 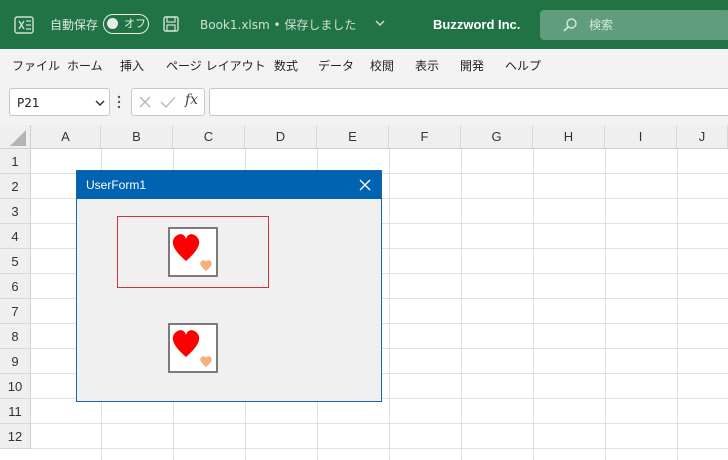 What do you see at coordinates (15, 336) in the screenshot?
I see `row-header-8: 8` at bounding box center [15, 336].